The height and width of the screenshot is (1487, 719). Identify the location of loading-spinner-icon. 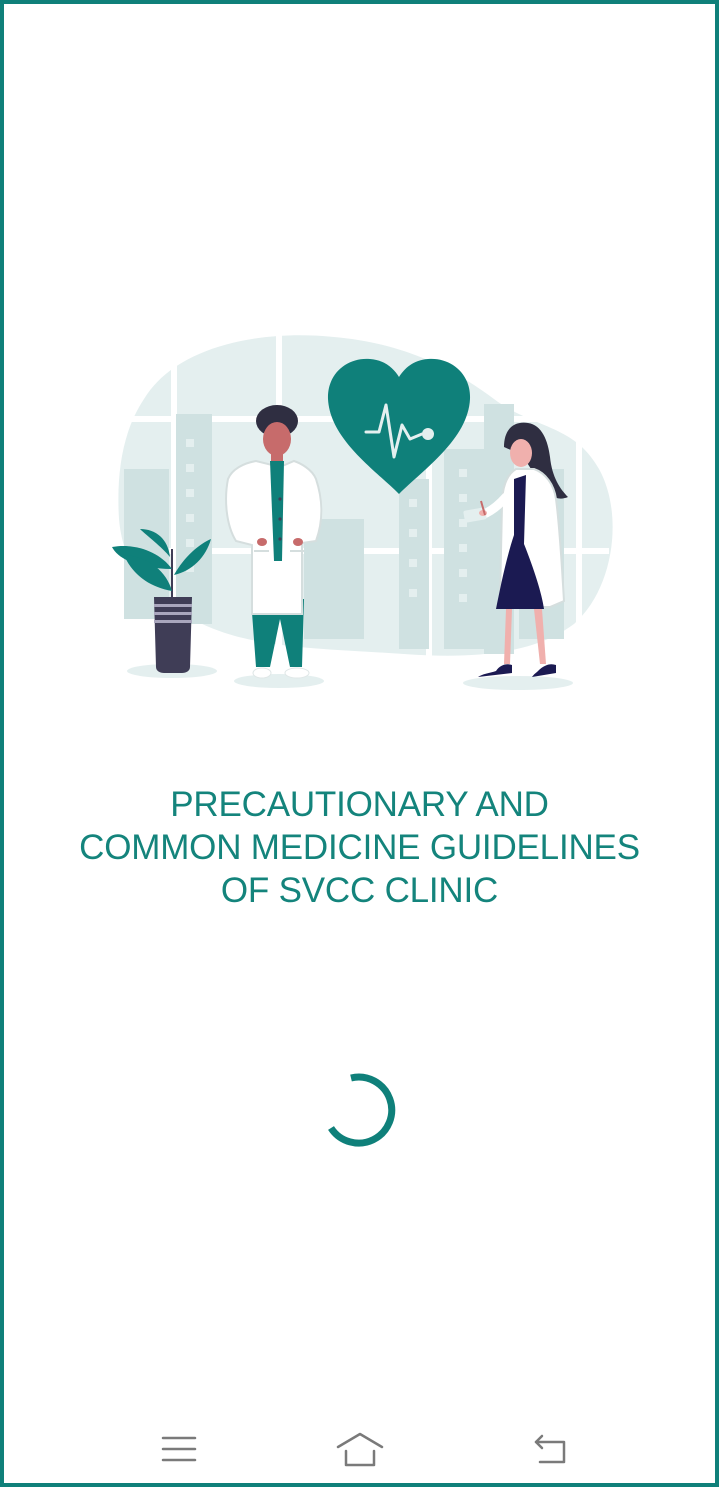
(362, 1110).